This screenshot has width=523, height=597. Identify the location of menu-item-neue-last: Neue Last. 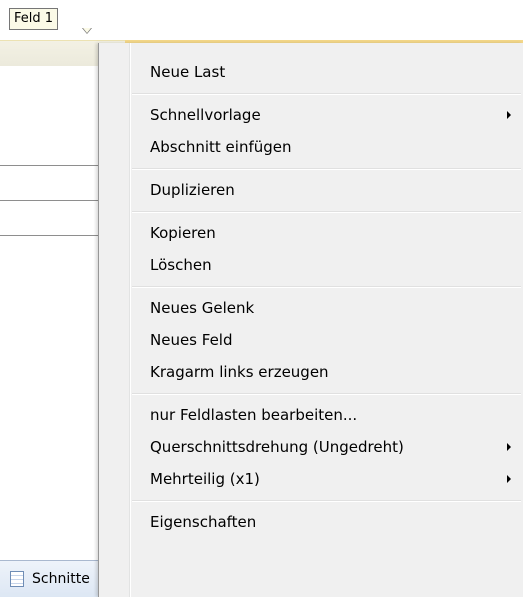
(311, 72).